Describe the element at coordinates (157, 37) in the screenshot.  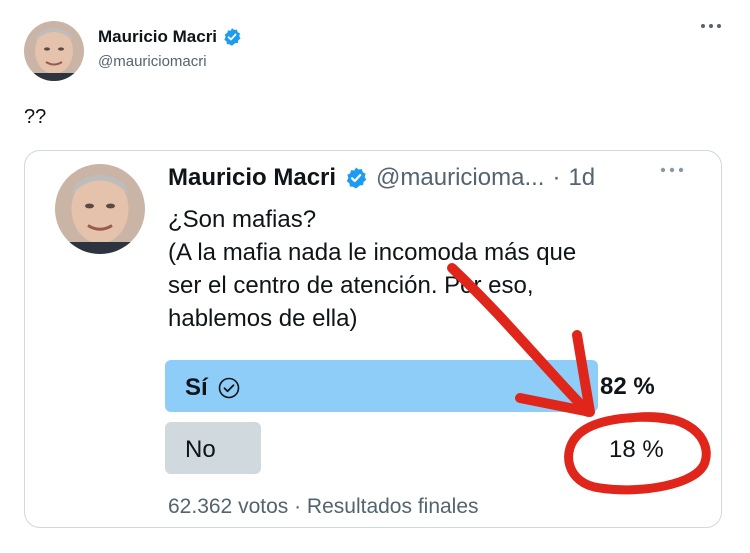
I see `author-name: Mauricio Macri` at that location.